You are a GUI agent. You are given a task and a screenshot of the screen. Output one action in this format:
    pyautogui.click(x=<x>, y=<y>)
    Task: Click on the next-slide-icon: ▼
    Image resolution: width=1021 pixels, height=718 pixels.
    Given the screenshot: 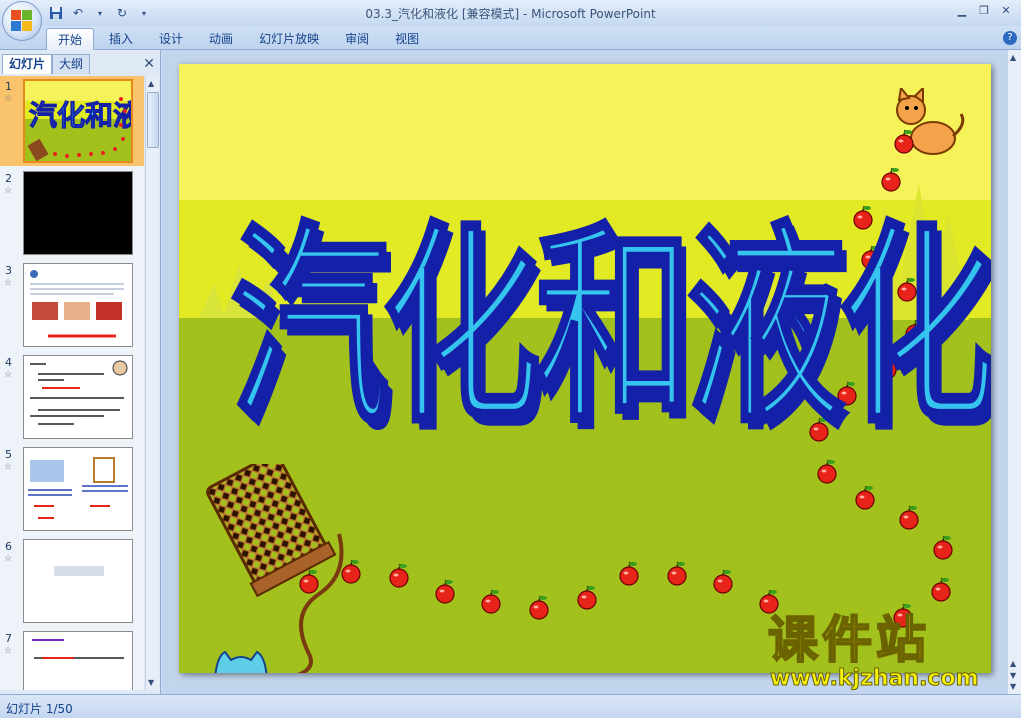 What is the action you would take?
    pyautogui.click(x=1013, y=675)
    